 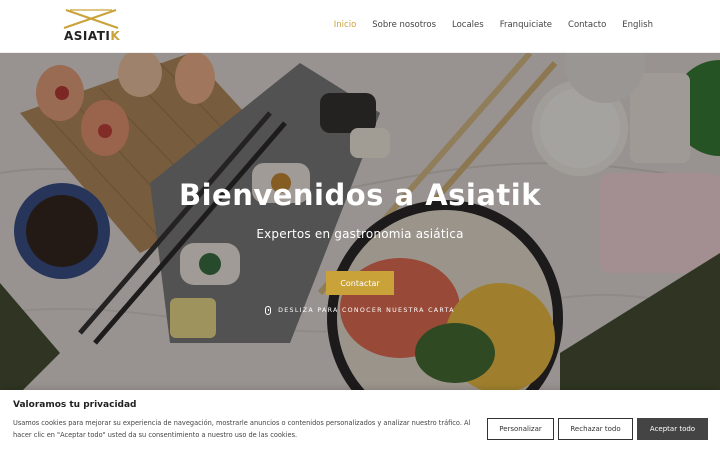 What do you see at coordinates (360, 283) in the screenshot?
I see `contactar-button: Contactar` at bounding box center [360, 283].